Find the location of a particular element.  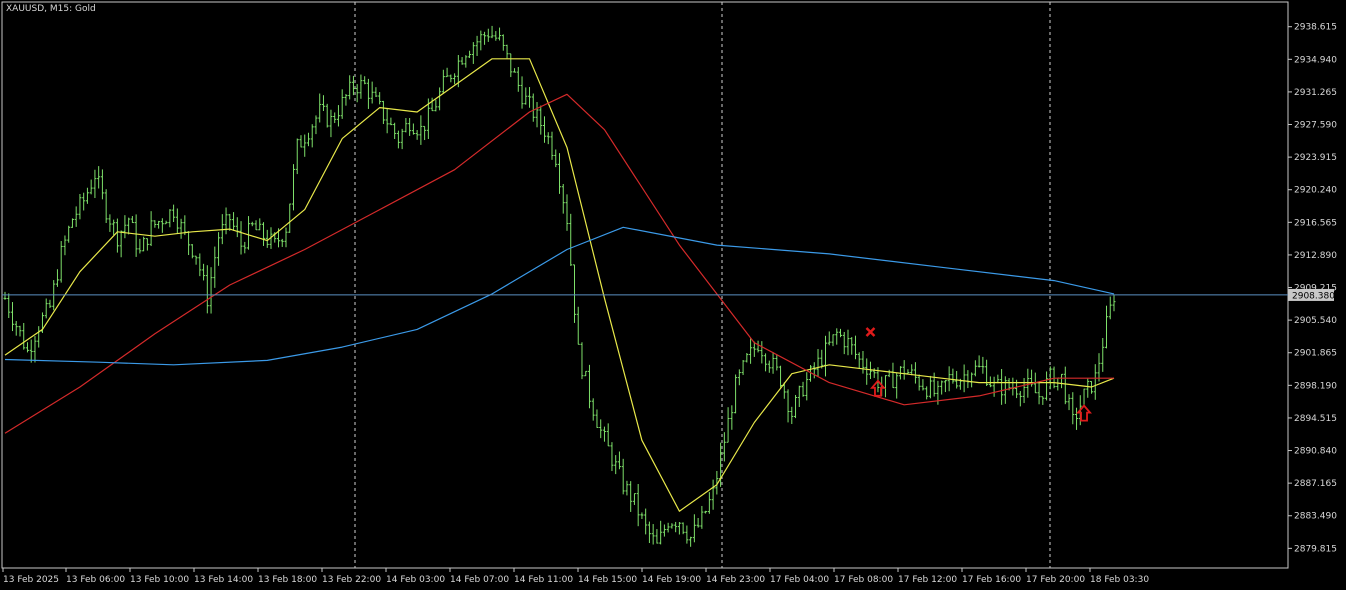

y-tick-label: 2931.265 is located at coordinates (1315, 93).